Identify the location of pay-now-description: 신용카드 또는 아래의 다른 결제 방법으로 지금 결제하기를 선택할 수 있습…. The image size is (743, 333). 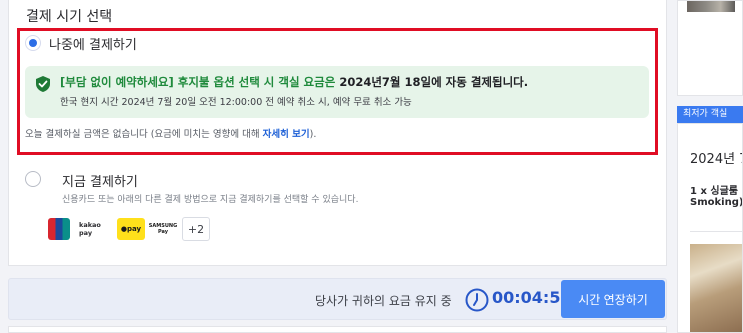
(210, 200).